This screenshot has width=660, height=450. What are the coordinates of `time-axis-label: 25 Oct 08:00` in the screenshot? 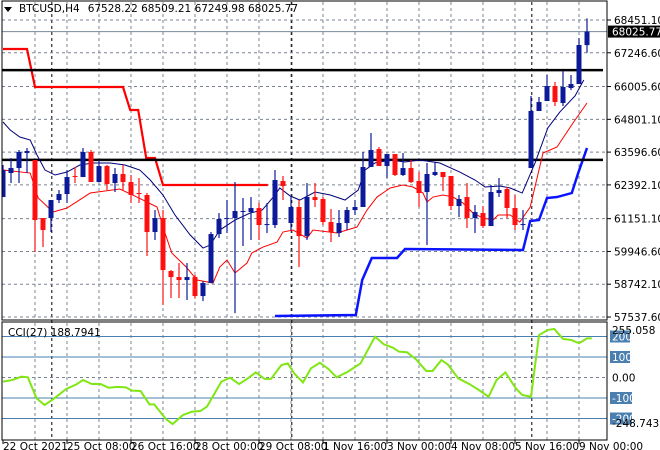 It's located at (101, 445).